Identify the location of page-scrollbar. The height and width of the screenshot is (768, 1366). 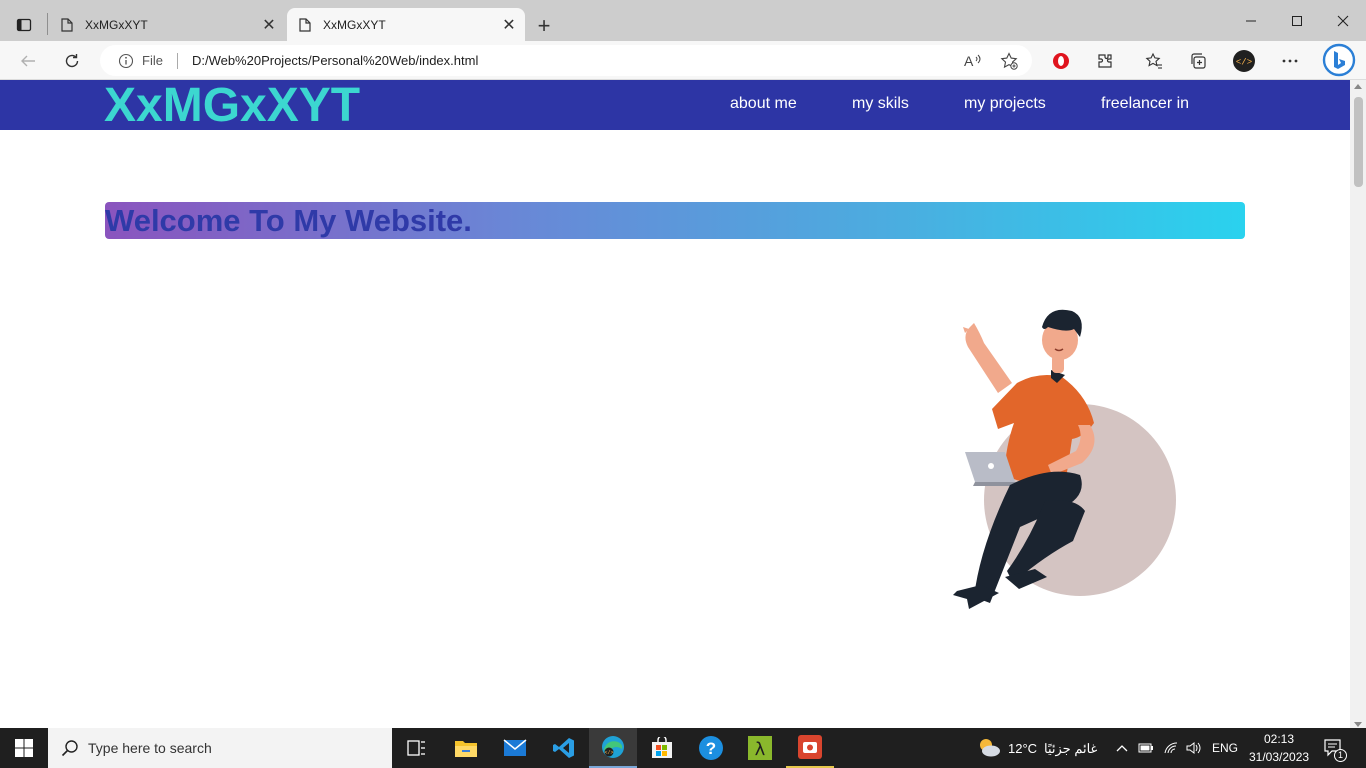
(1358, 404).